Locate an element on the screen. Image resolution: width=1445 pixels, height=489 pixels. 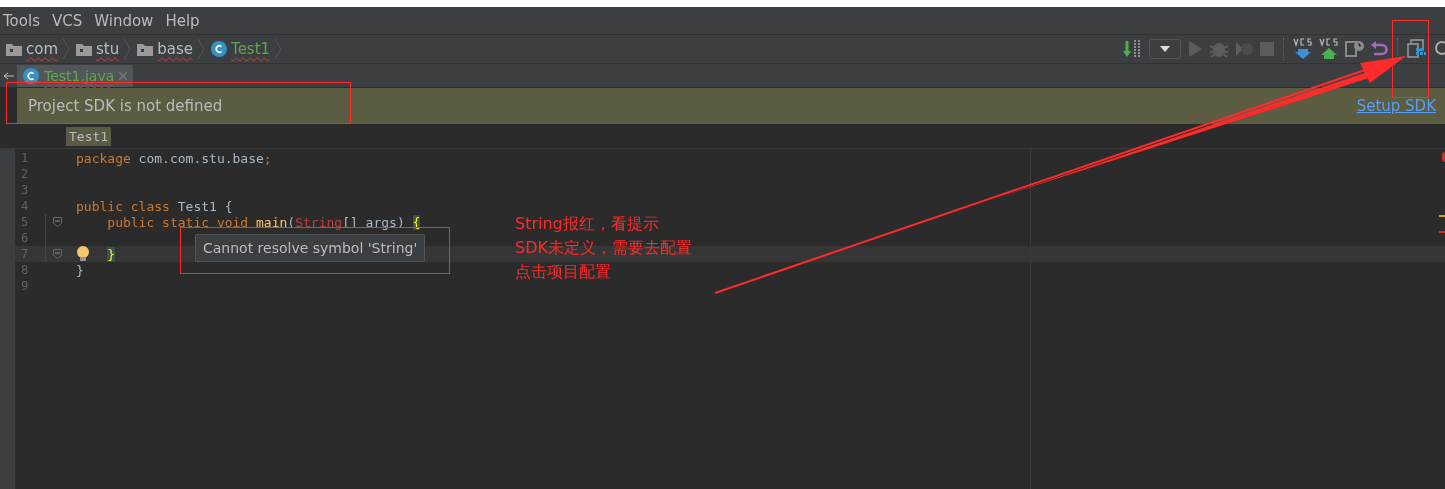
line-number: 4 is located at coordinates (25, 206).